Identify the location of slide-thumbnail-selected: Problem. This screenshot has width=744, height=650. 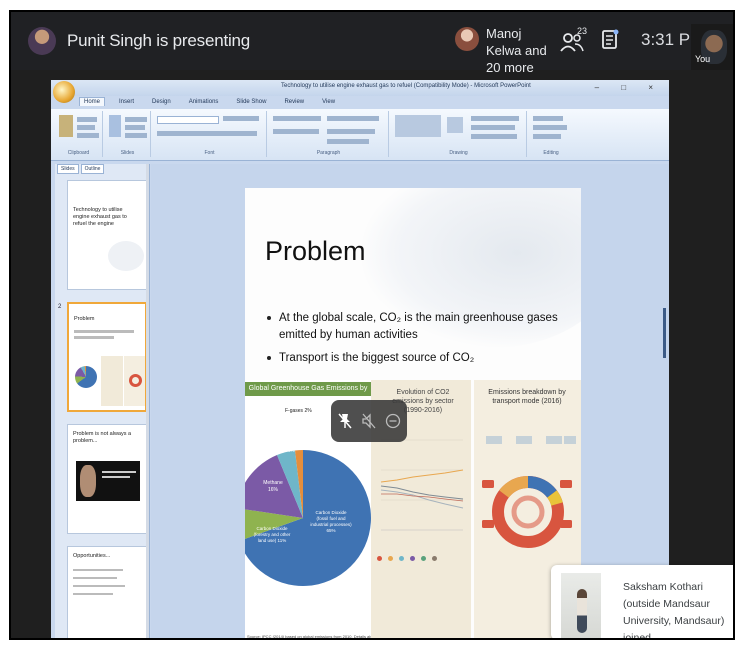
(107, 357).